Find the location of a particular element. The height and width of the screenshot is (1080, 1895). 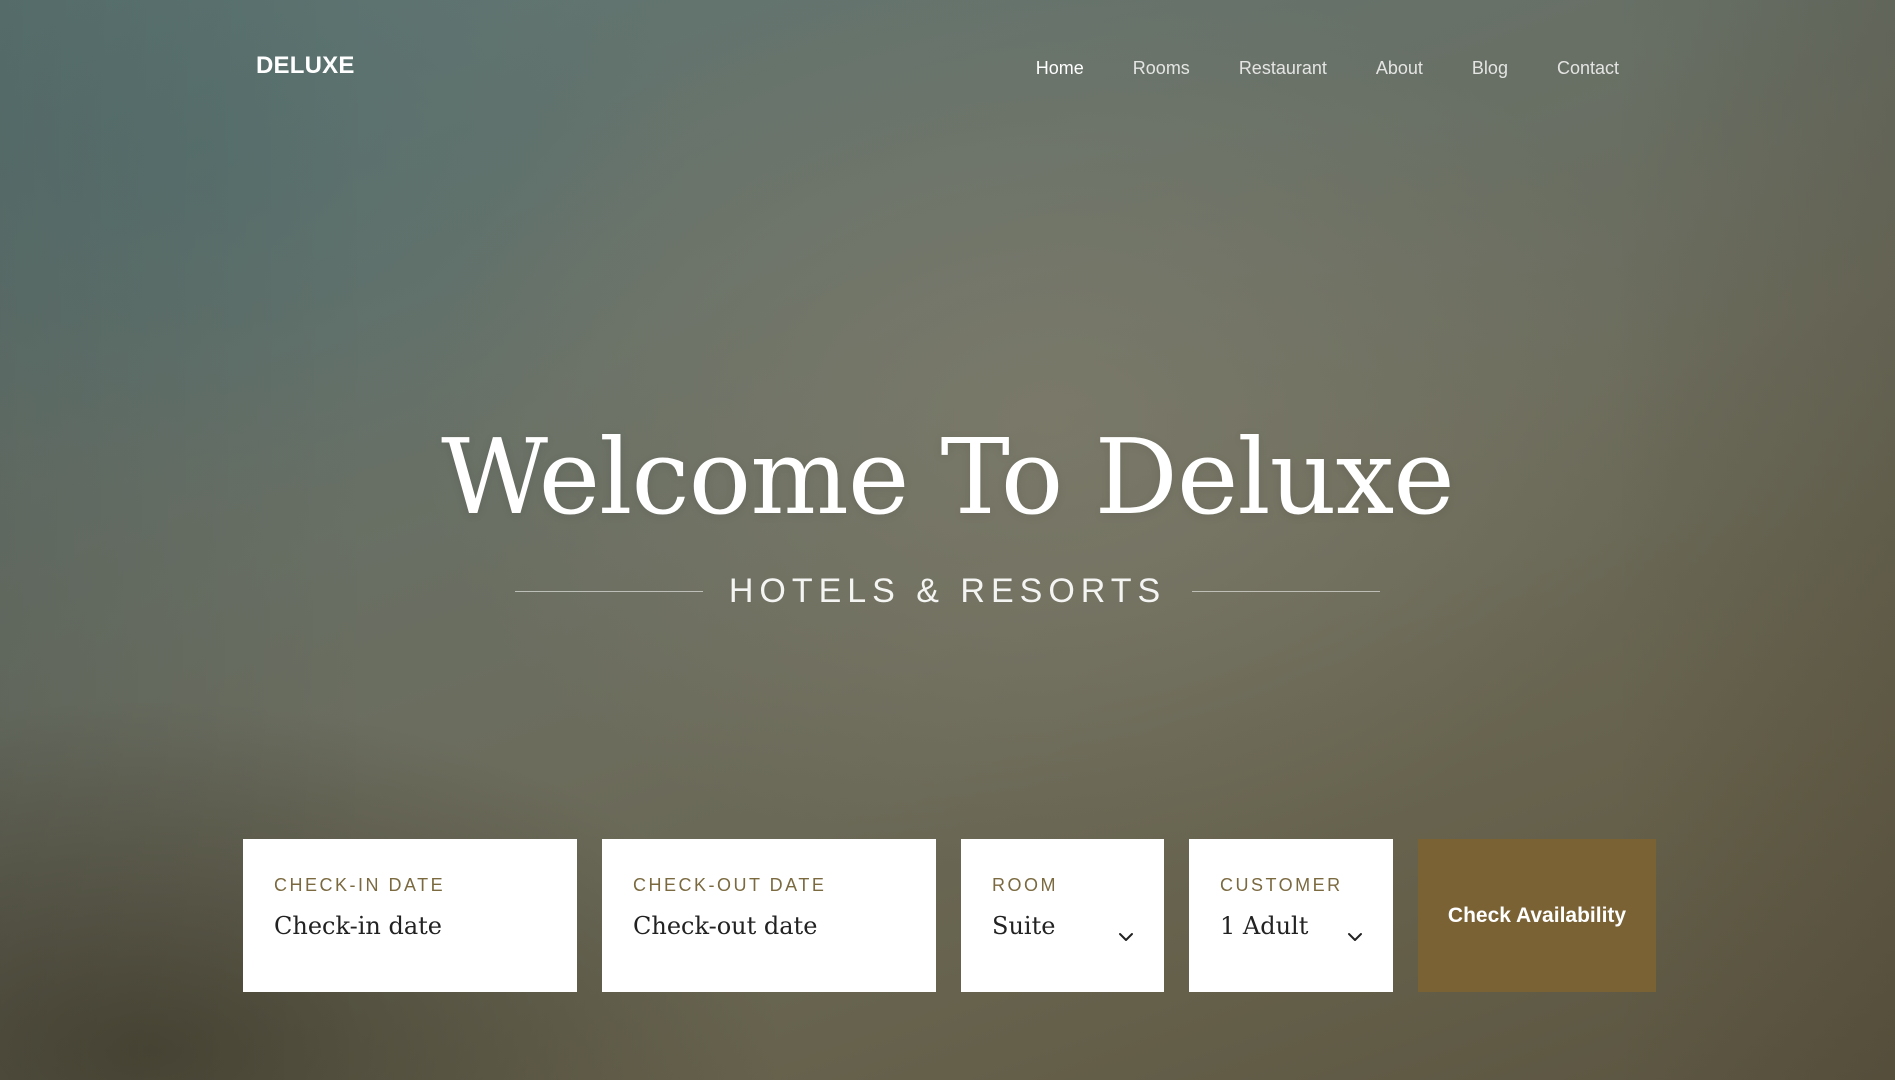

customer-select: CUSTOMER 1 Adult is located at coordinates (1291, 915).